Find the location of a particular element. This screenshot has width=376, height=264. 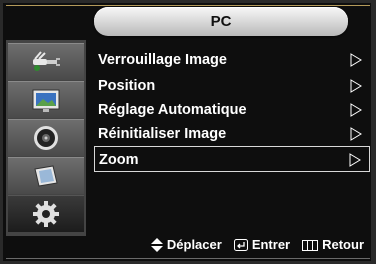

menu-item-reinitialiser-image: Réinitialiser Image is located at coordinates (232, 134).